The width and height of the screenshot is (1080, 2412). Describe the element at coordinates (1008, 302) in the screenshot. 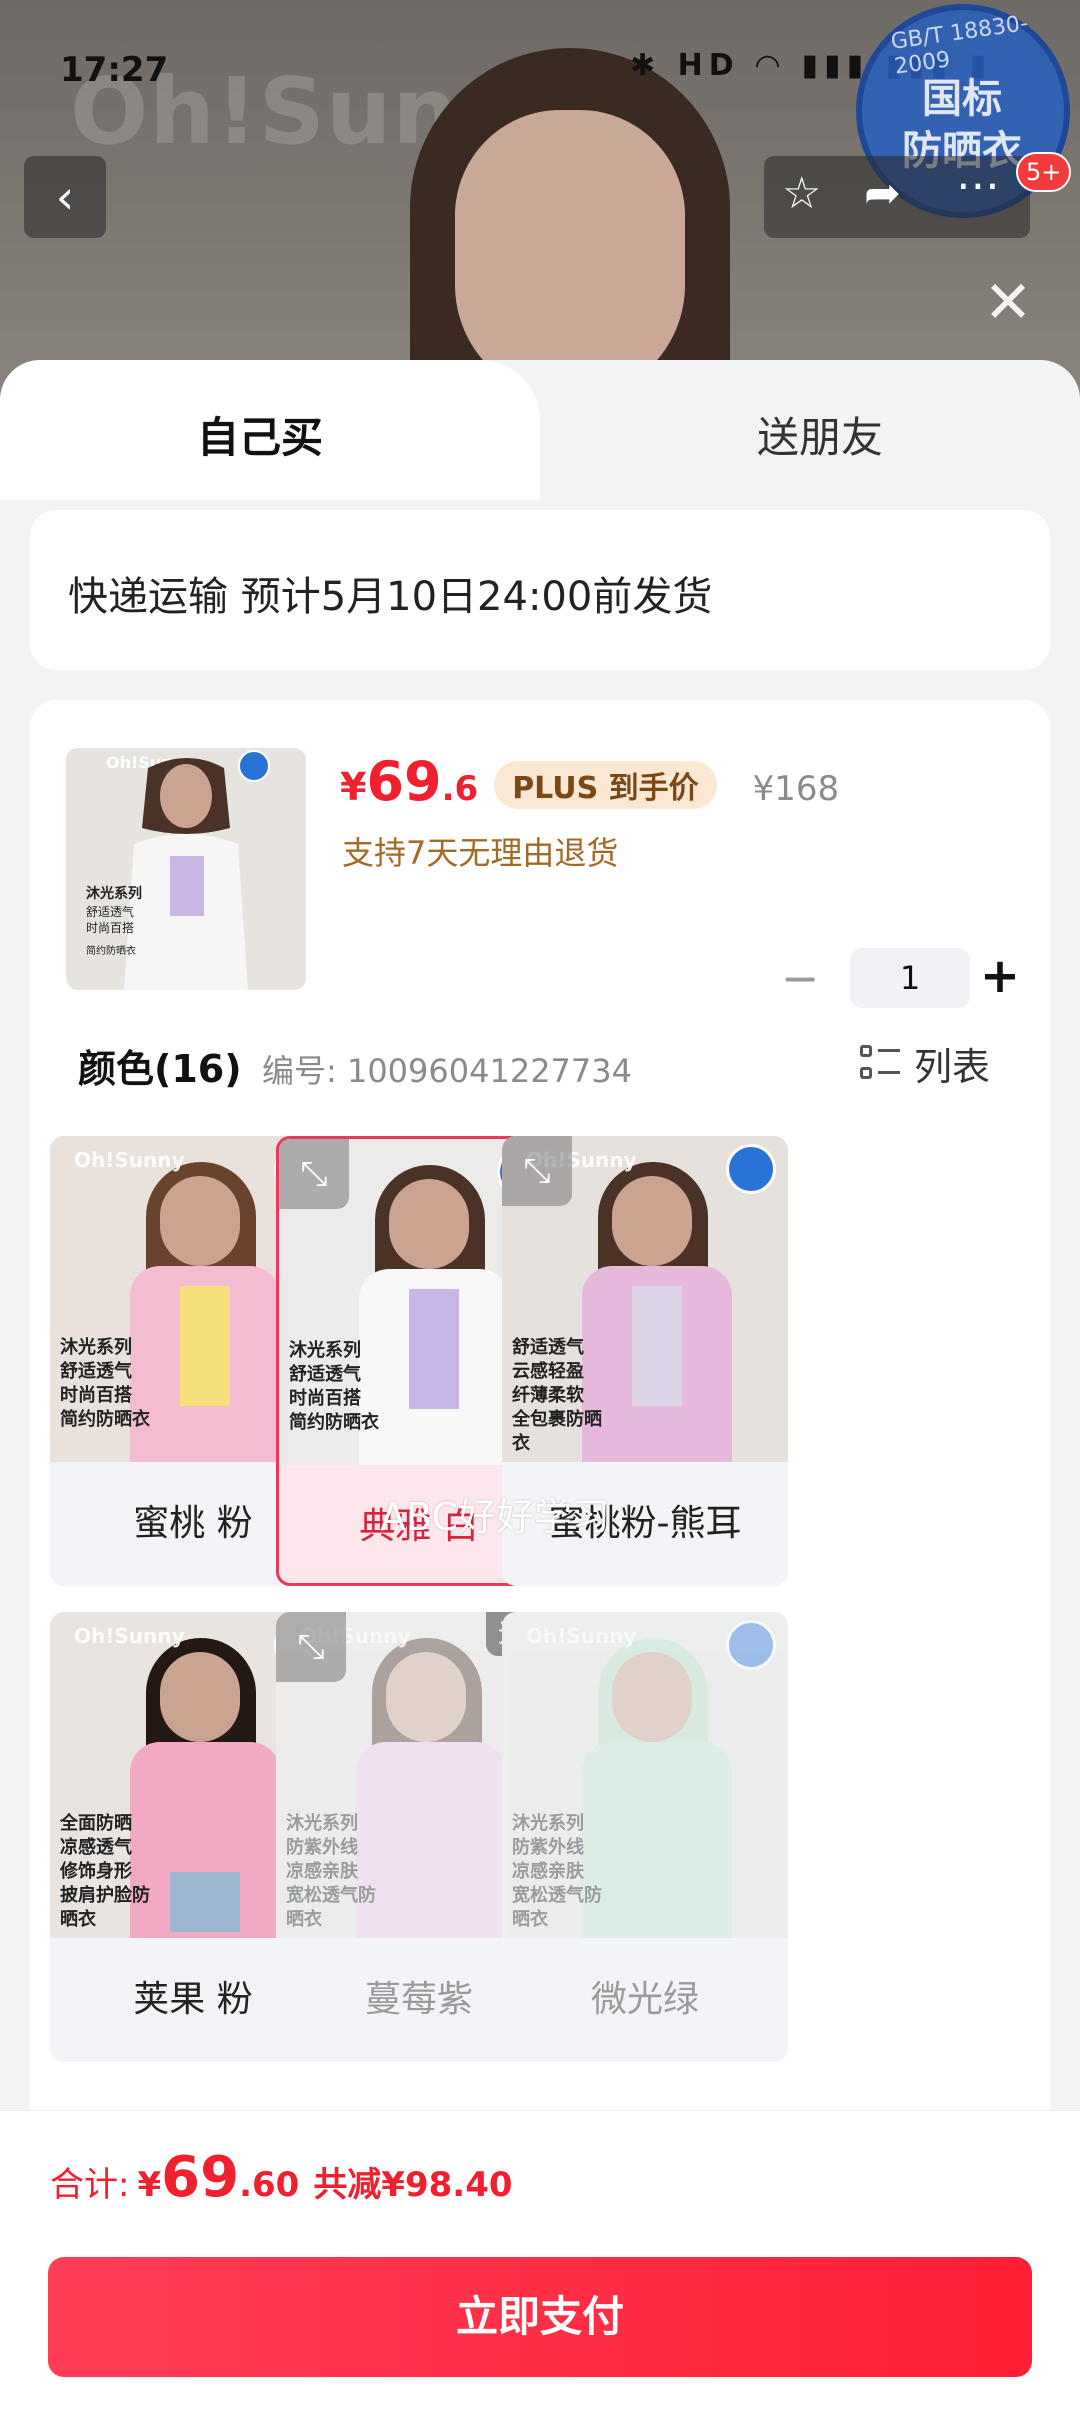

I see `close-icon: ✕` at that location.